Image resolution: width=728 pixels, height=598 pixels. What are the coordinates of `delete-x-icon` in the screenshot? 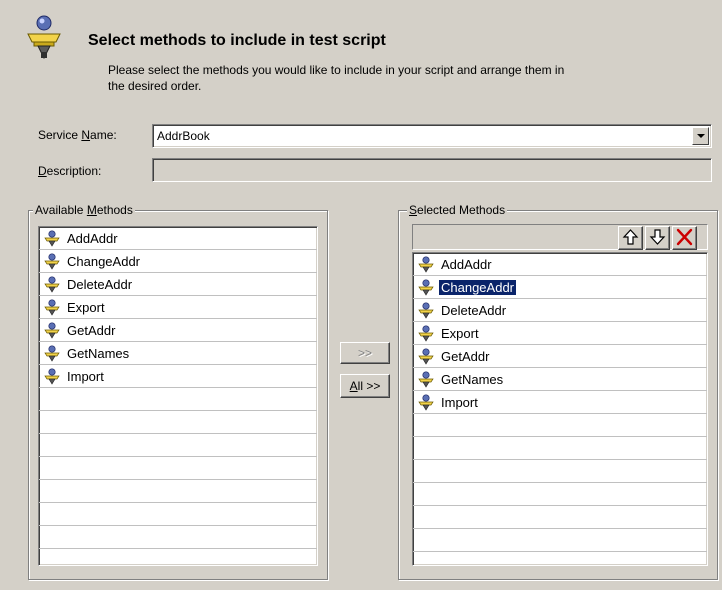 It's located at (684, 237).